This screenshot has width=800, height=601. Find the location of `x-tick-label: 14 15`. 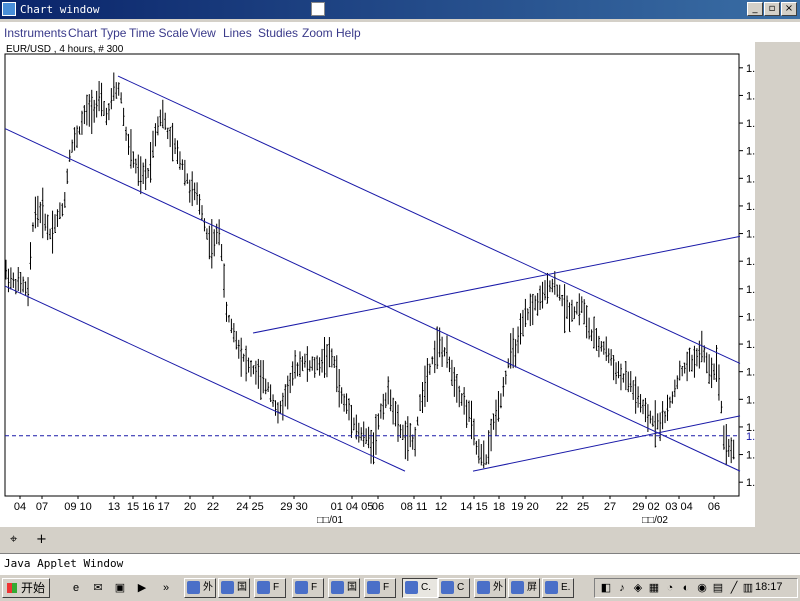

x-tick-label: 14 15 is located at coordinates (474, 507).